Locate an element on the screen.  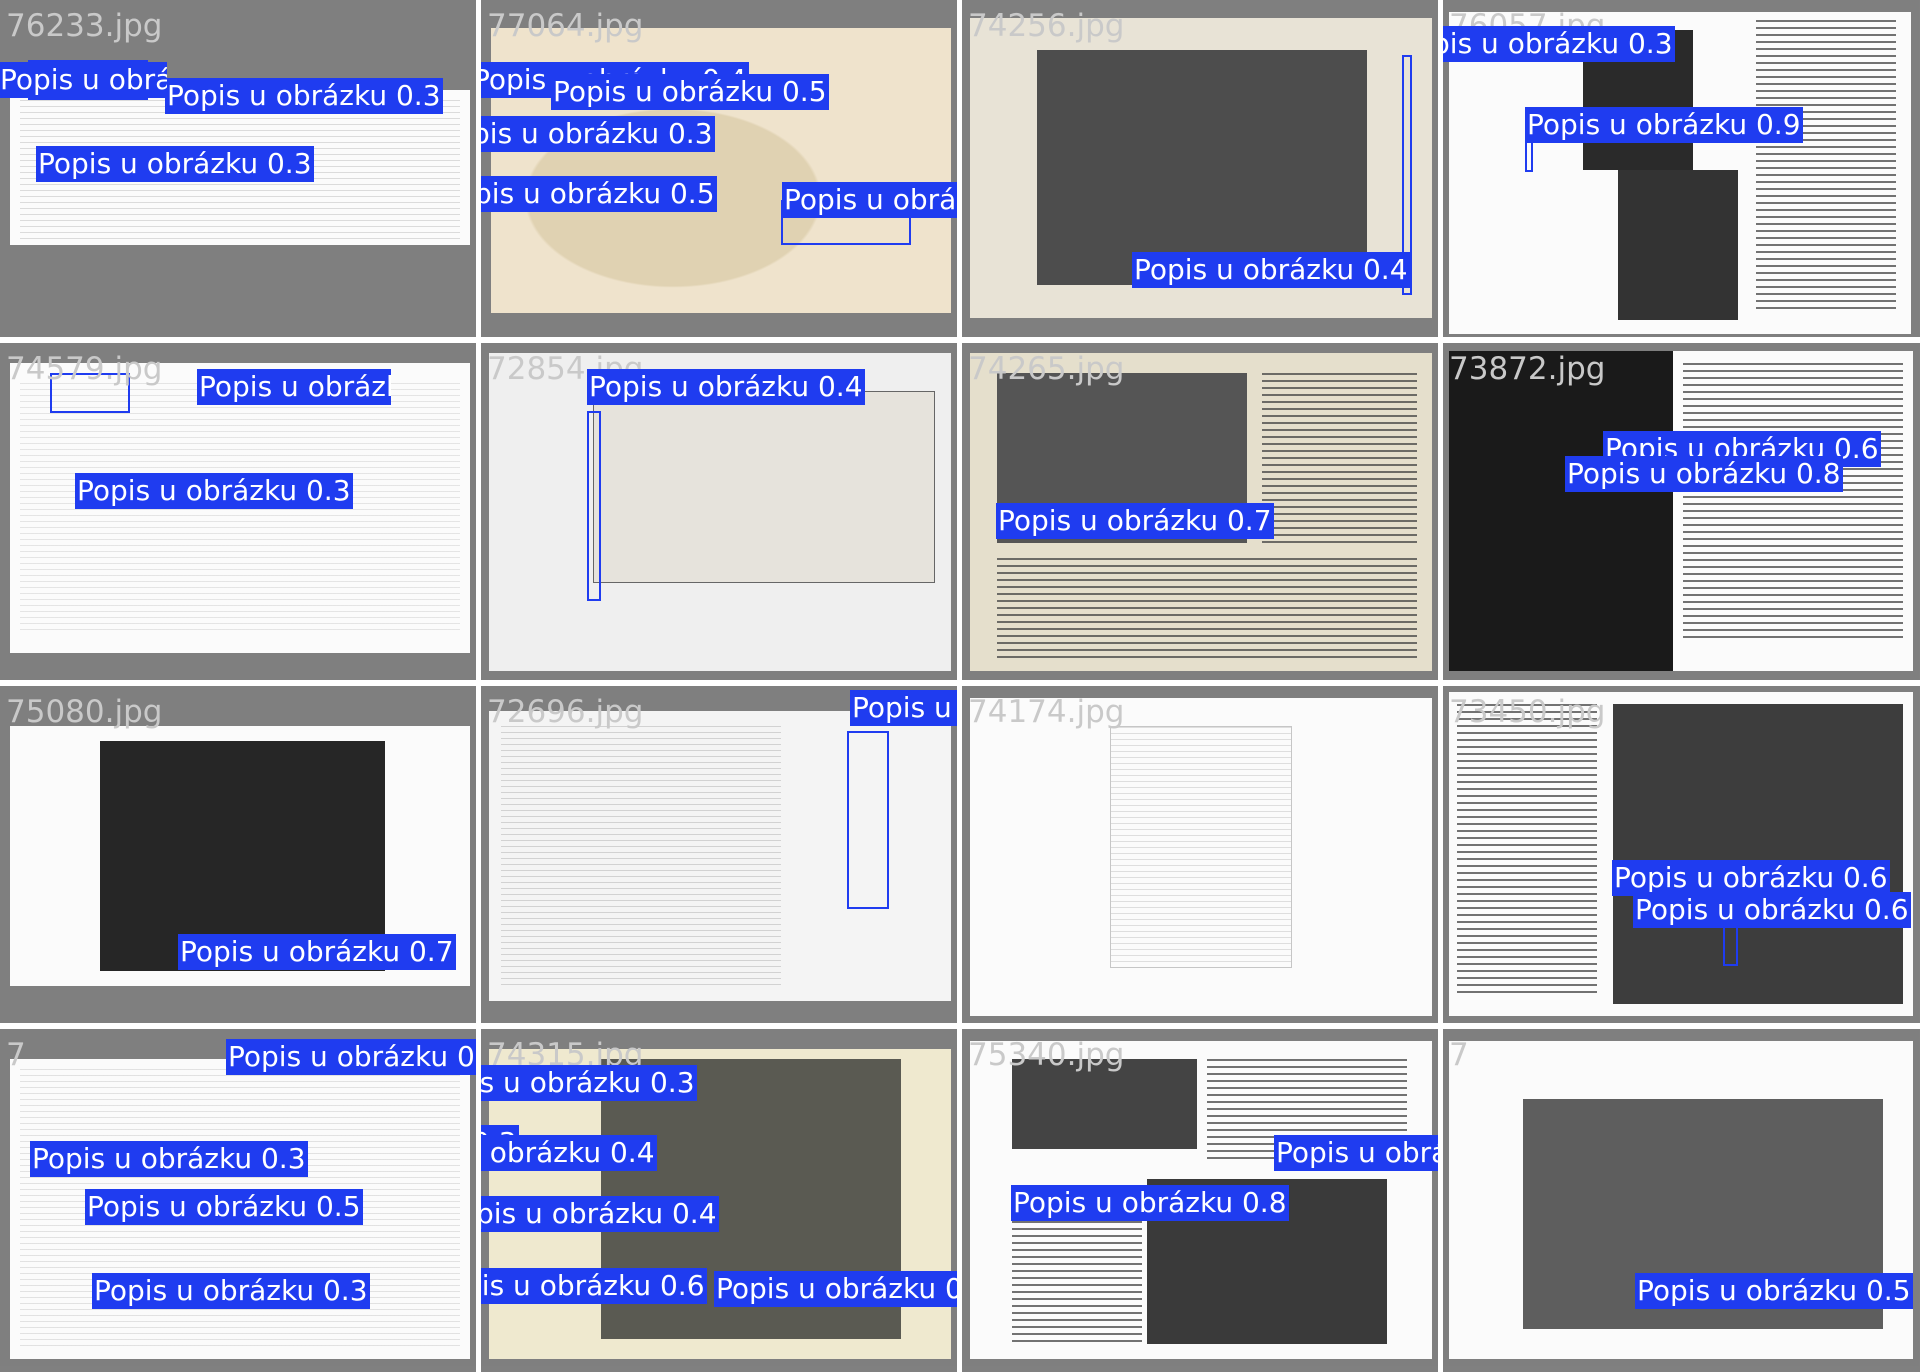
filename: 74265.jpg is located at coordinates (1046, 369).